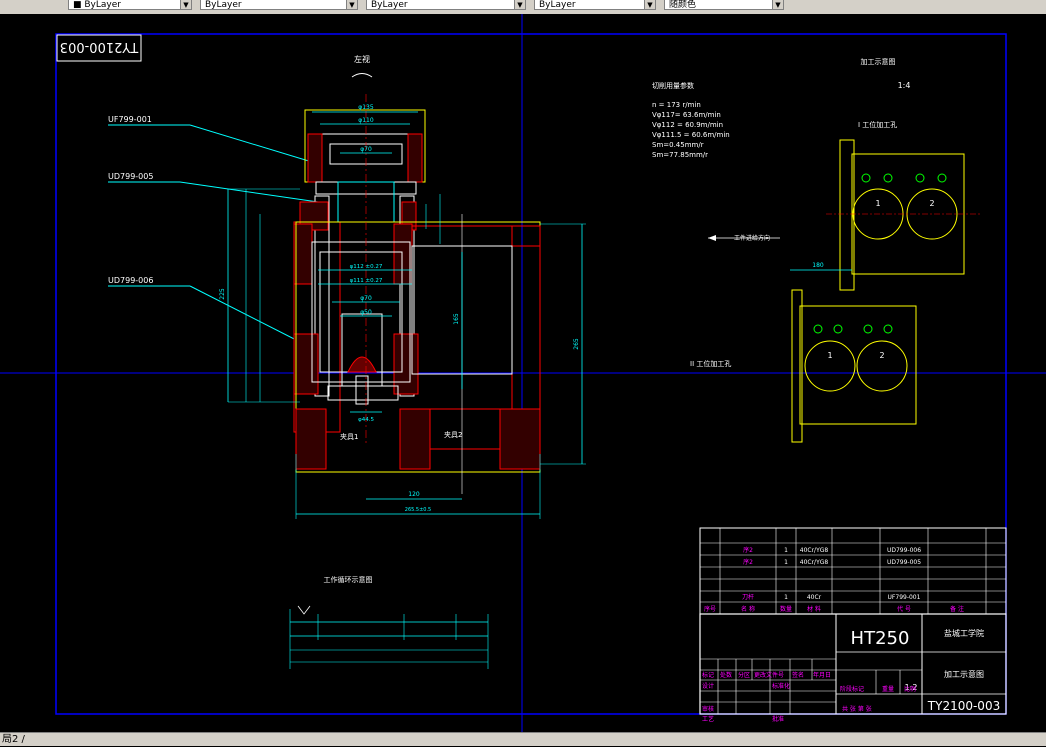 This screenshot has height=747, width=1046. What do you see at coordinates (414, 494) in the screenshot?
I see `svg-text: 120` at bounding box center [414, 494].